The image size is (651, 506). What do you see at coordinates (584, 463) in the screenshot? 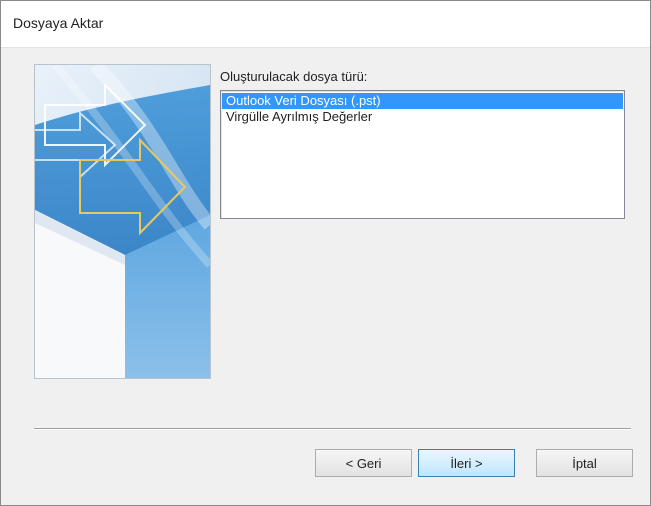
I see `cancel-button: İptal` at bounding box center [584, 463].